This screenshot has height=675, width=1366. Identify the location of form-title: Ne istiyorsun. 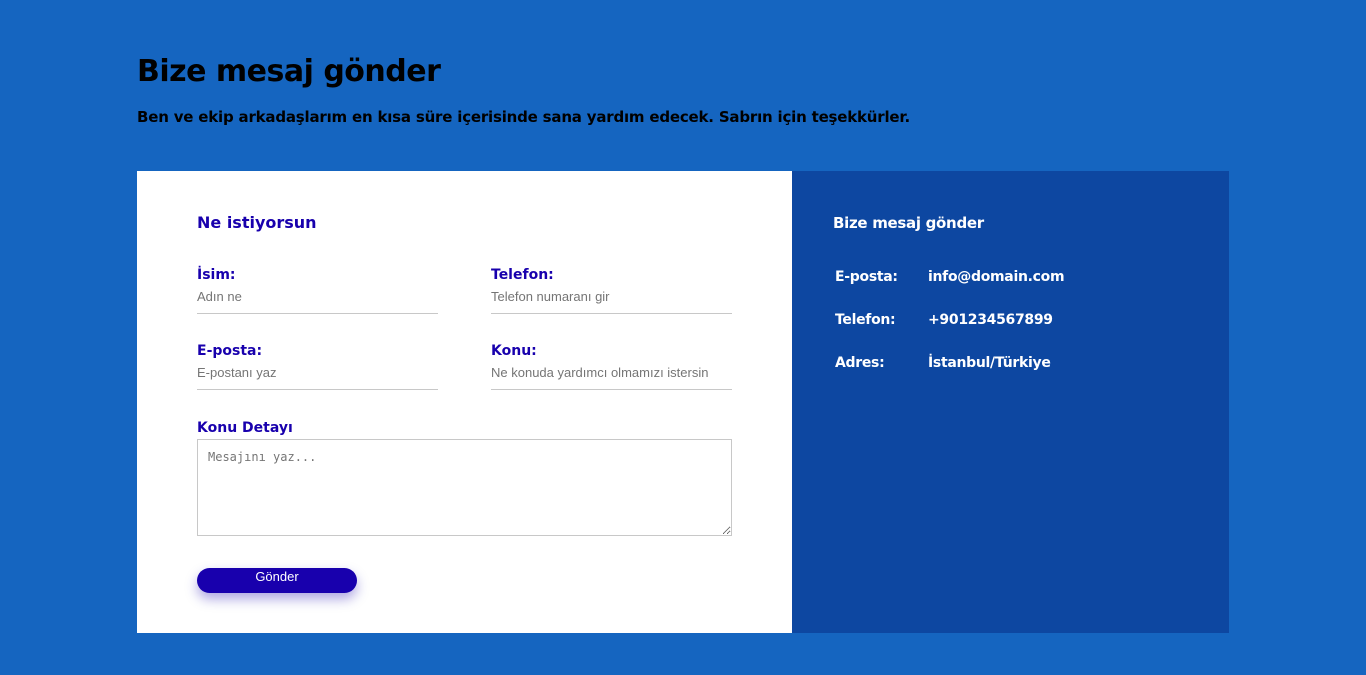
(257, 222).